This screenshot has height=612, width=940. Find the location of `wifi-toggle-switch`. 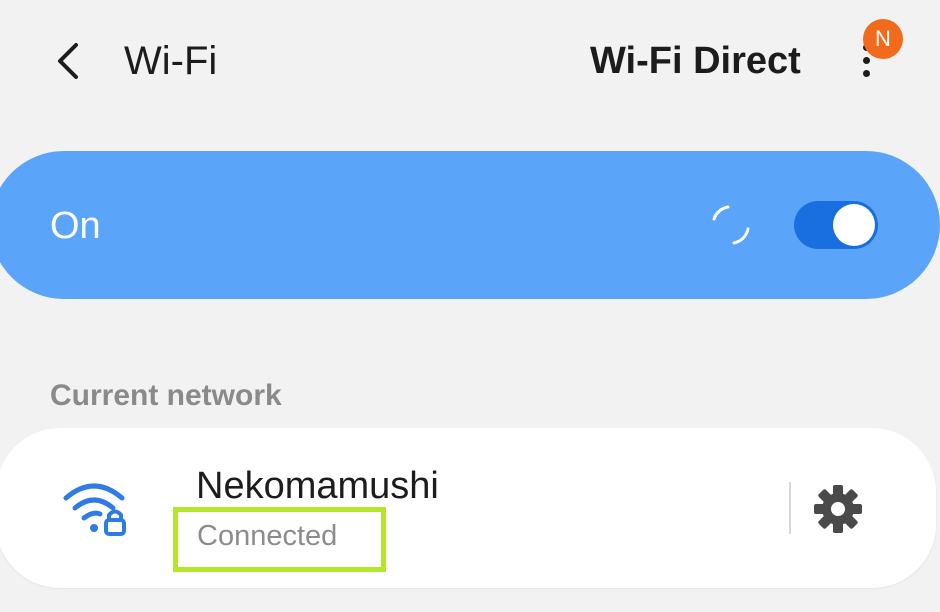

wifi-toggle-switch is located at coordinates (836, 225).